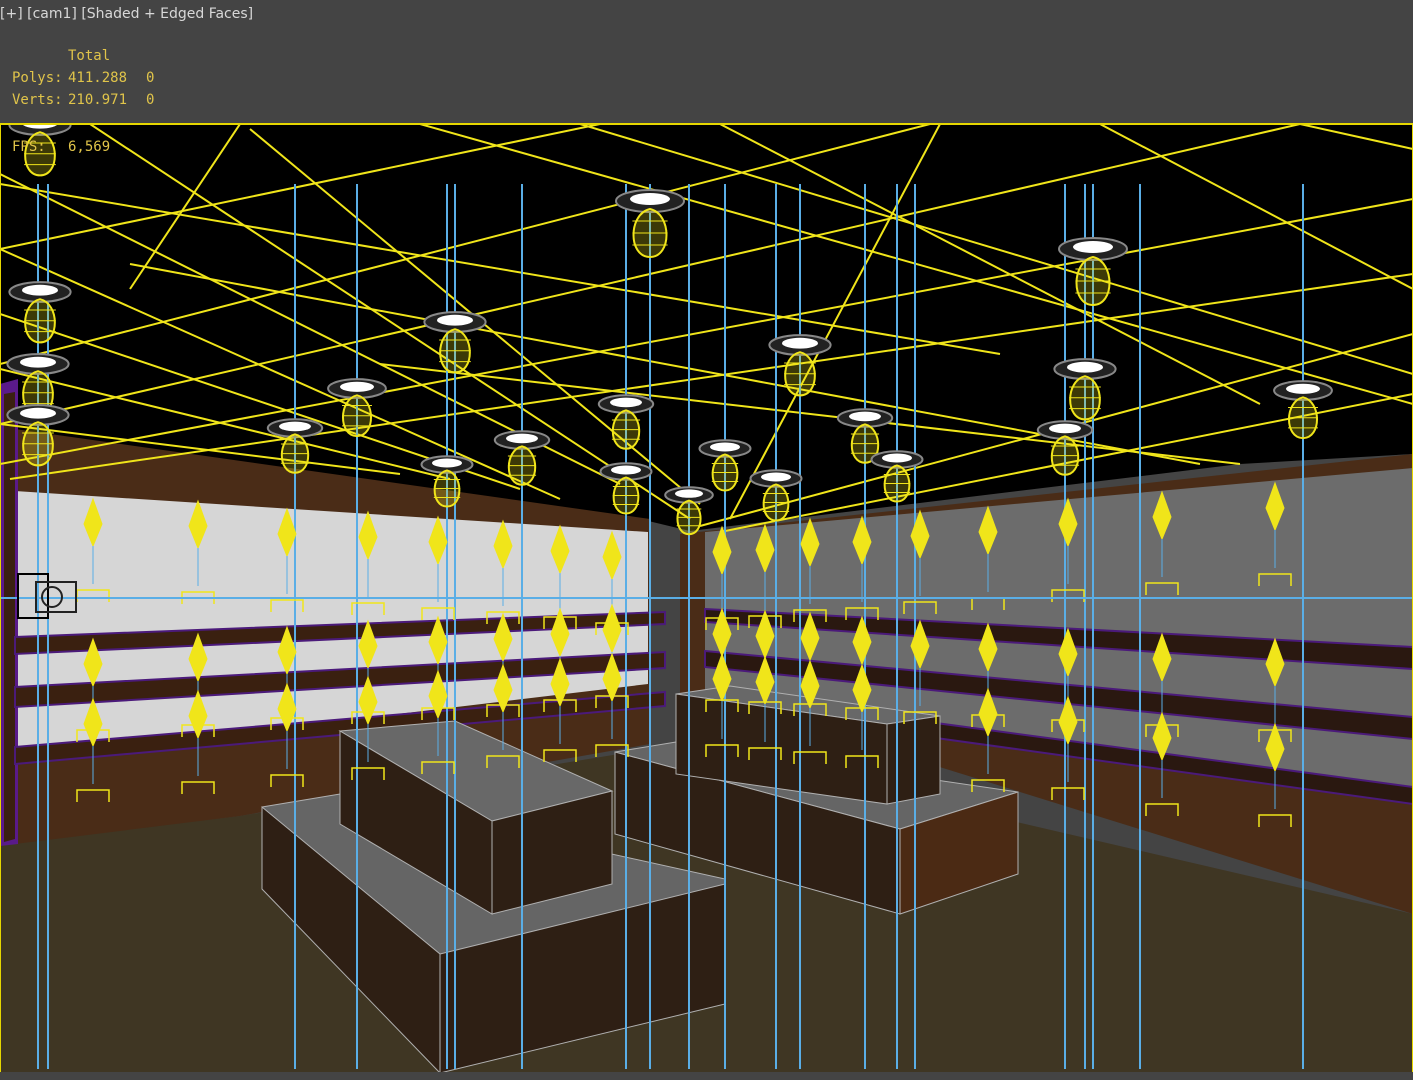 This screenshot has width=1413, height=1080. What do you see at coordinates (37, 78) in the screenshot?
I see `polys-label: Polys:` at bounding box center [37, 78].